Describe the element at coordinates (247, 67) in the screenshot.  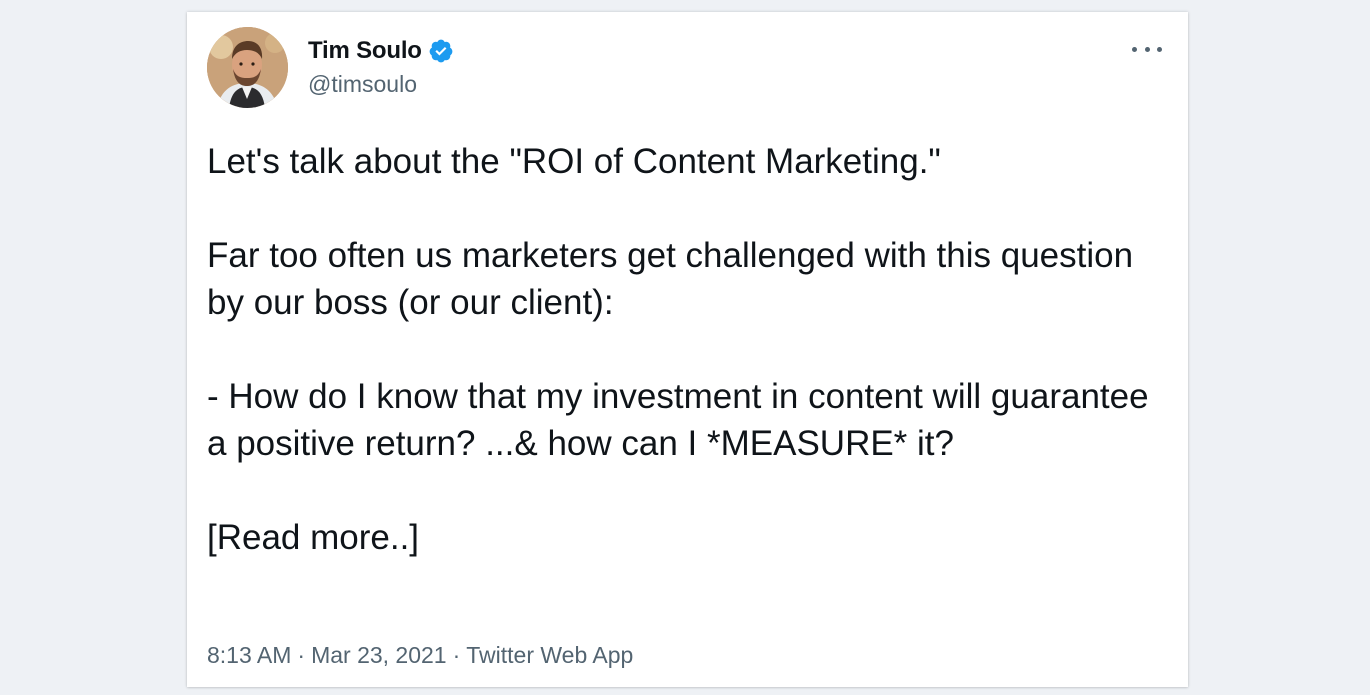
I see `avatar` at that location.